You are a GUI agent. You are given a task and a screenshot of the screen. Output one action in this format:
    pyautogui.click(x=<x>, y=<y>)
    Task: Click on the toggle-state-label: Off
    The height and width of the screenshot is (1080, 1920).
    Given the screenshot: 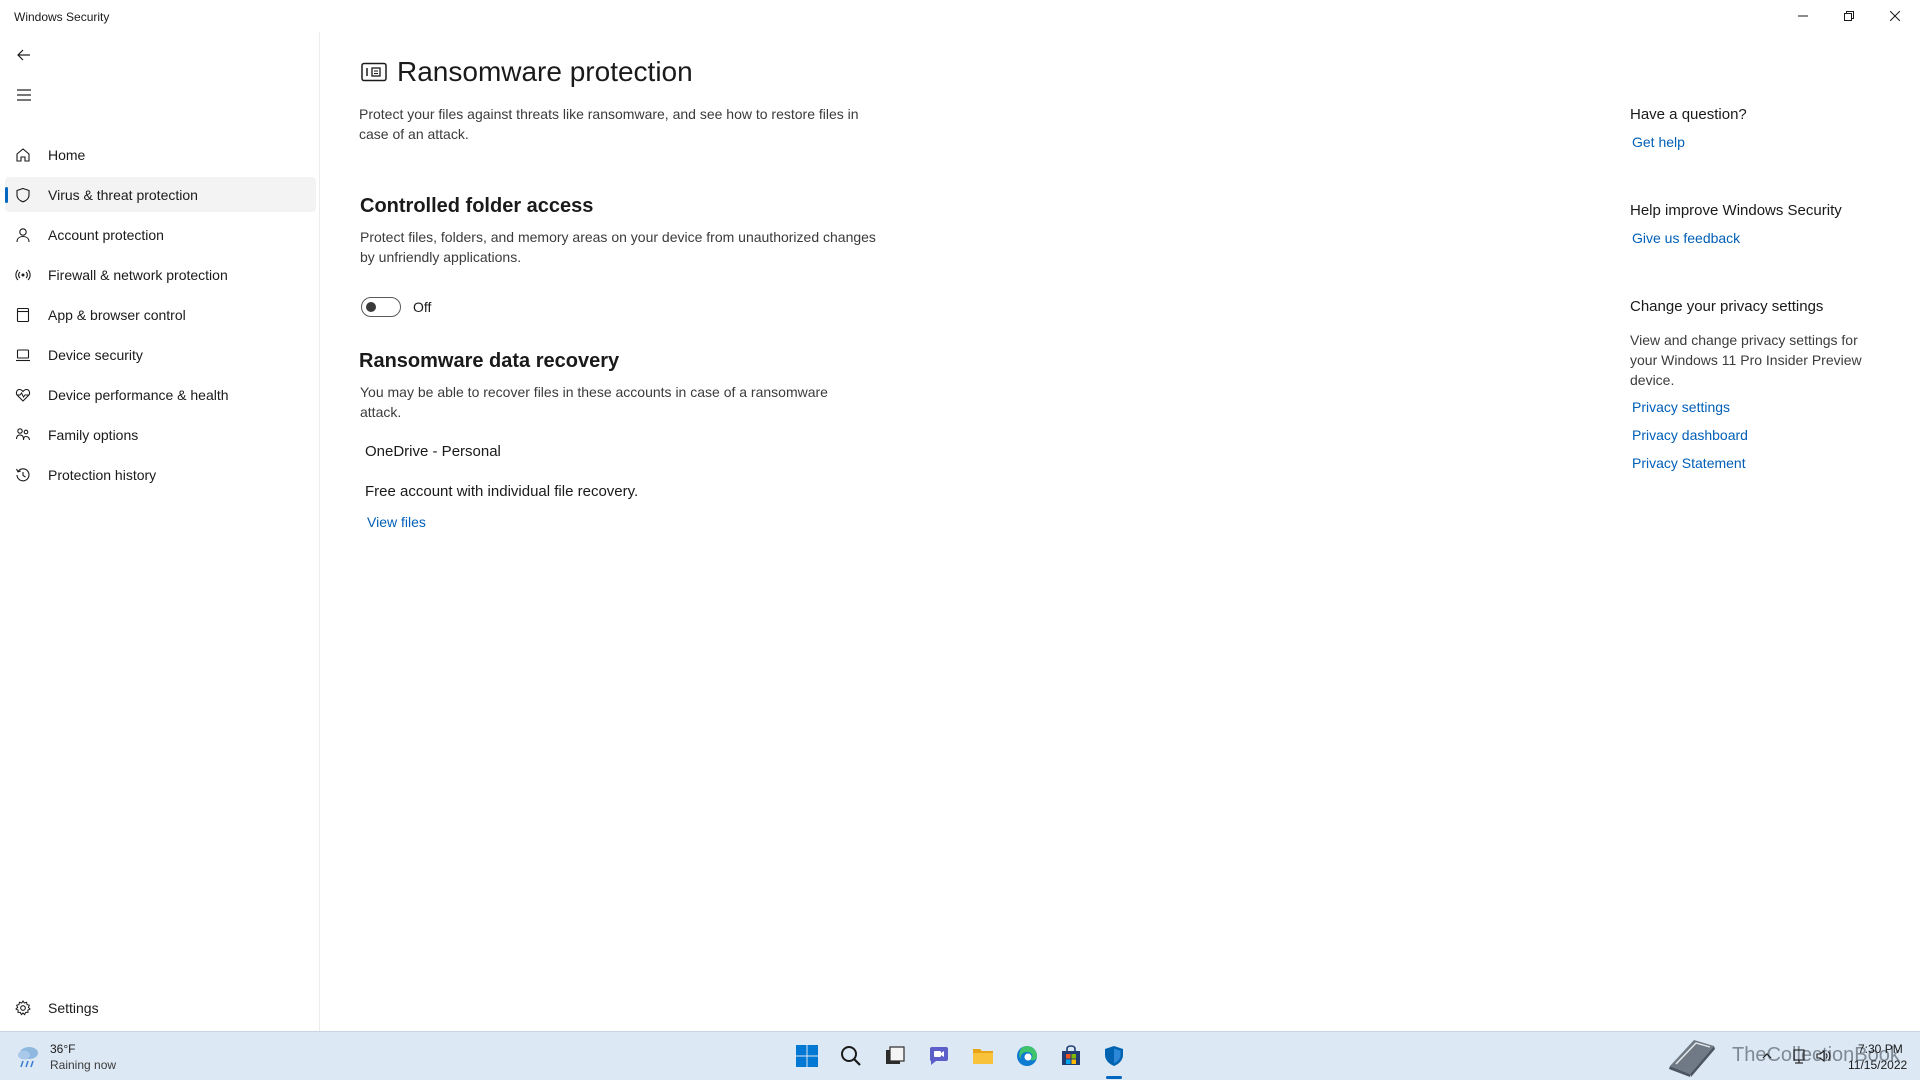 What is the action you would take?
    pyautogui.click(x=422, y=307)
    